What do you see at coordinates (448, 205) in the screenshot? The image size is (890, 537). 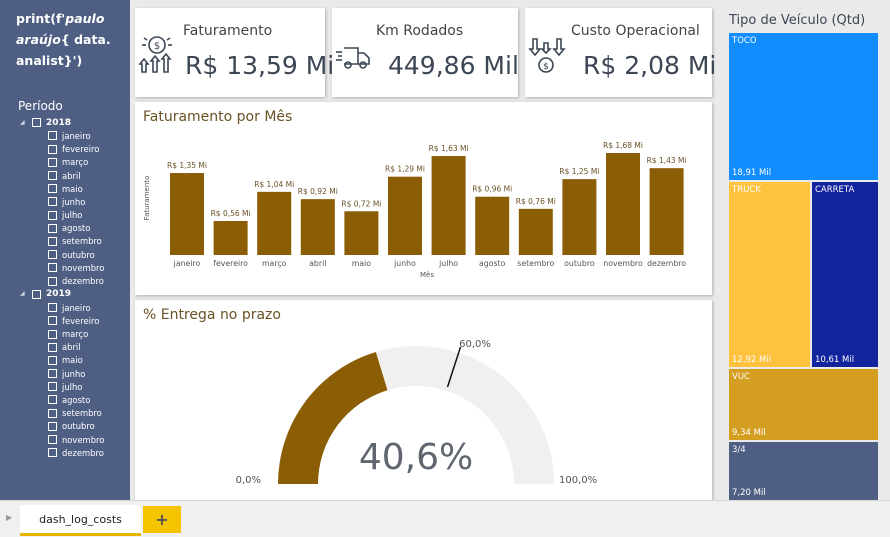 I see `bar-julho` at bounding box center [448, 205].